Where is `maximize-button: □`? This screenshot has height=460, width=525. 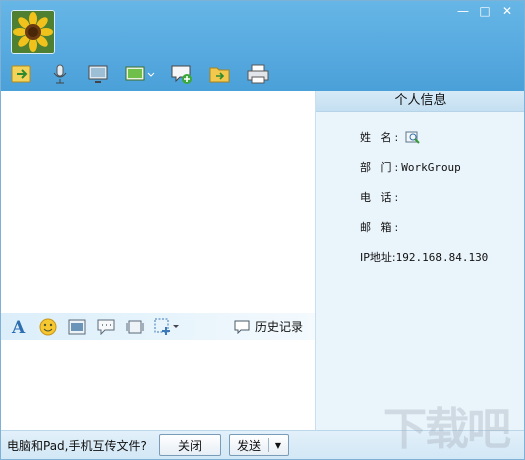
maximize-button: □ is located at coordinates (485, 10).